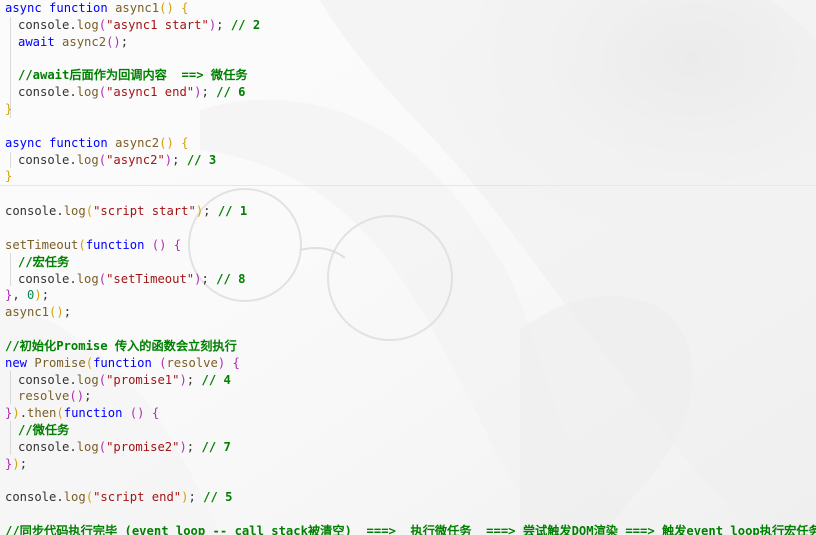 Image resolution: width=816 pixels, height=535 pixels. I want to click on code-line: //微任务, so click(408, 430).